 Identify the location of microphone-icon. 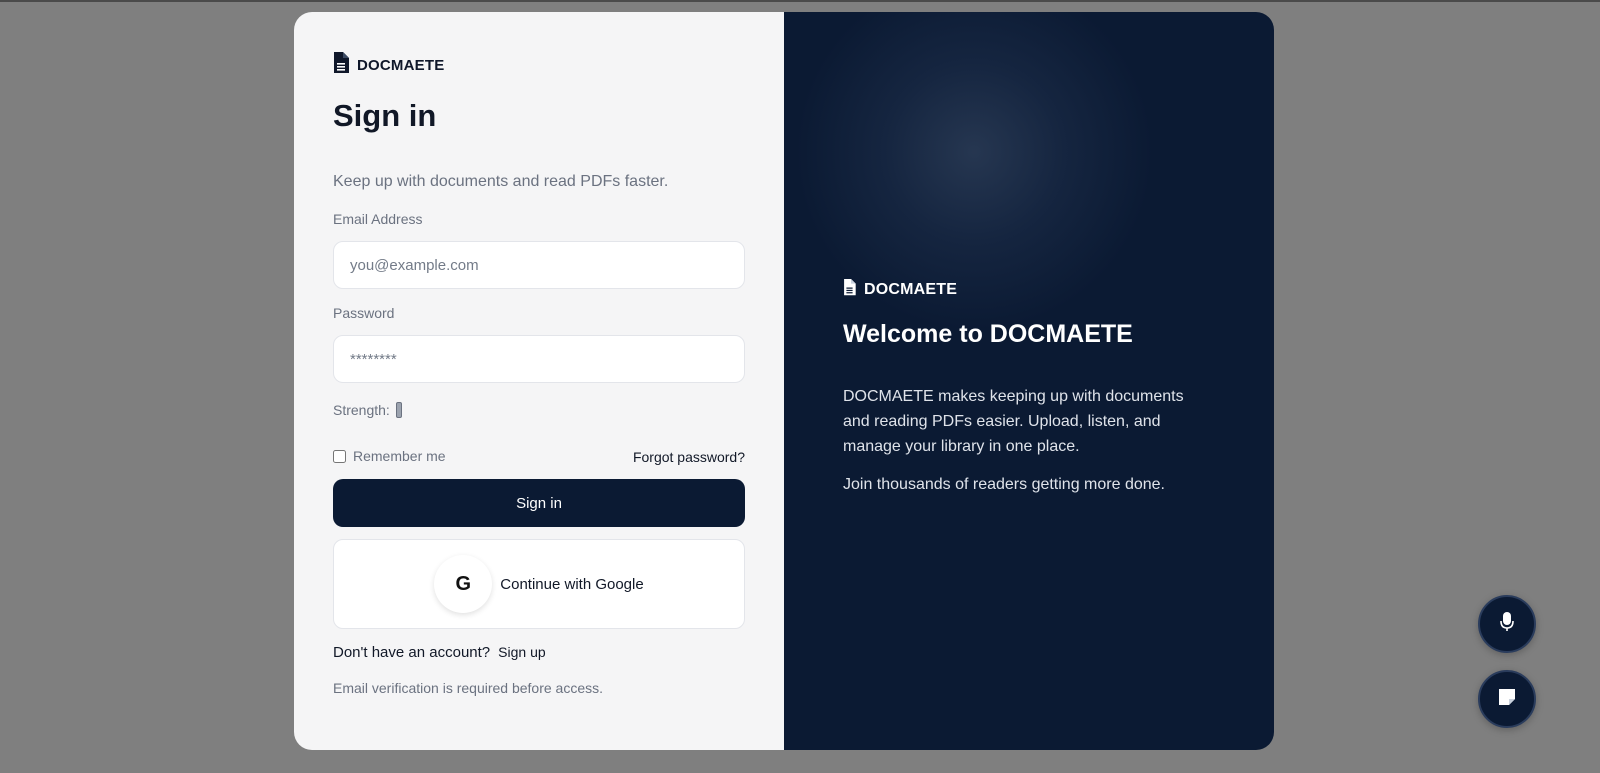
(1507, 624).